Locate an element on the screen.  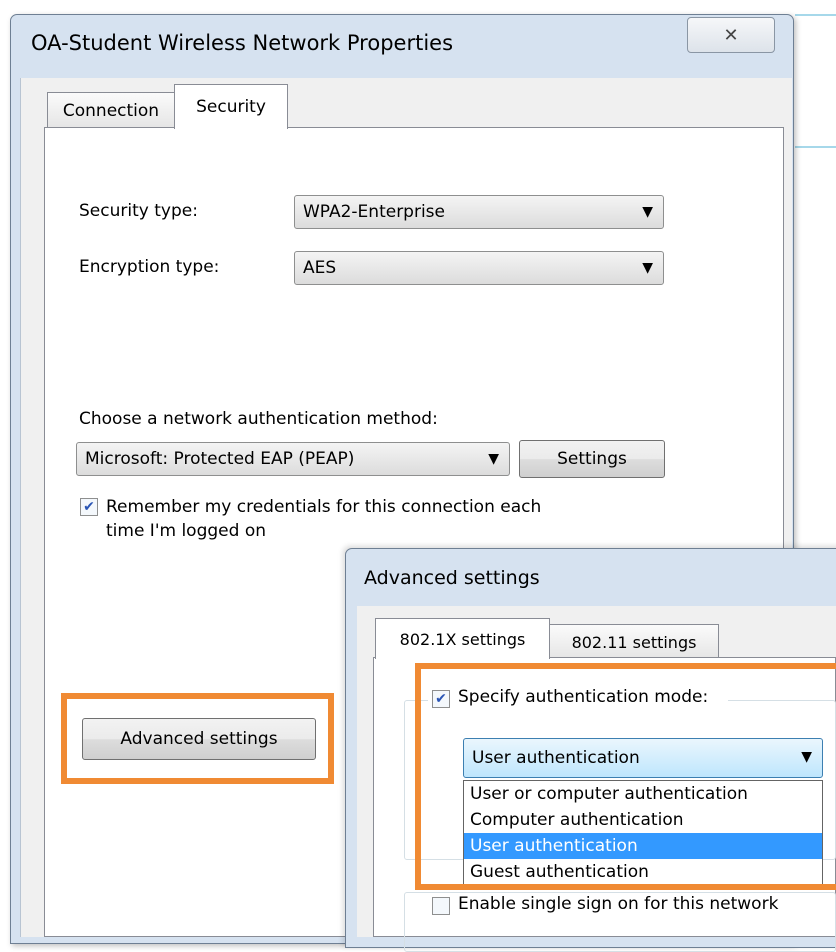
remember-credentials-checkbox: ✔ is located at coordinates (89, 507).